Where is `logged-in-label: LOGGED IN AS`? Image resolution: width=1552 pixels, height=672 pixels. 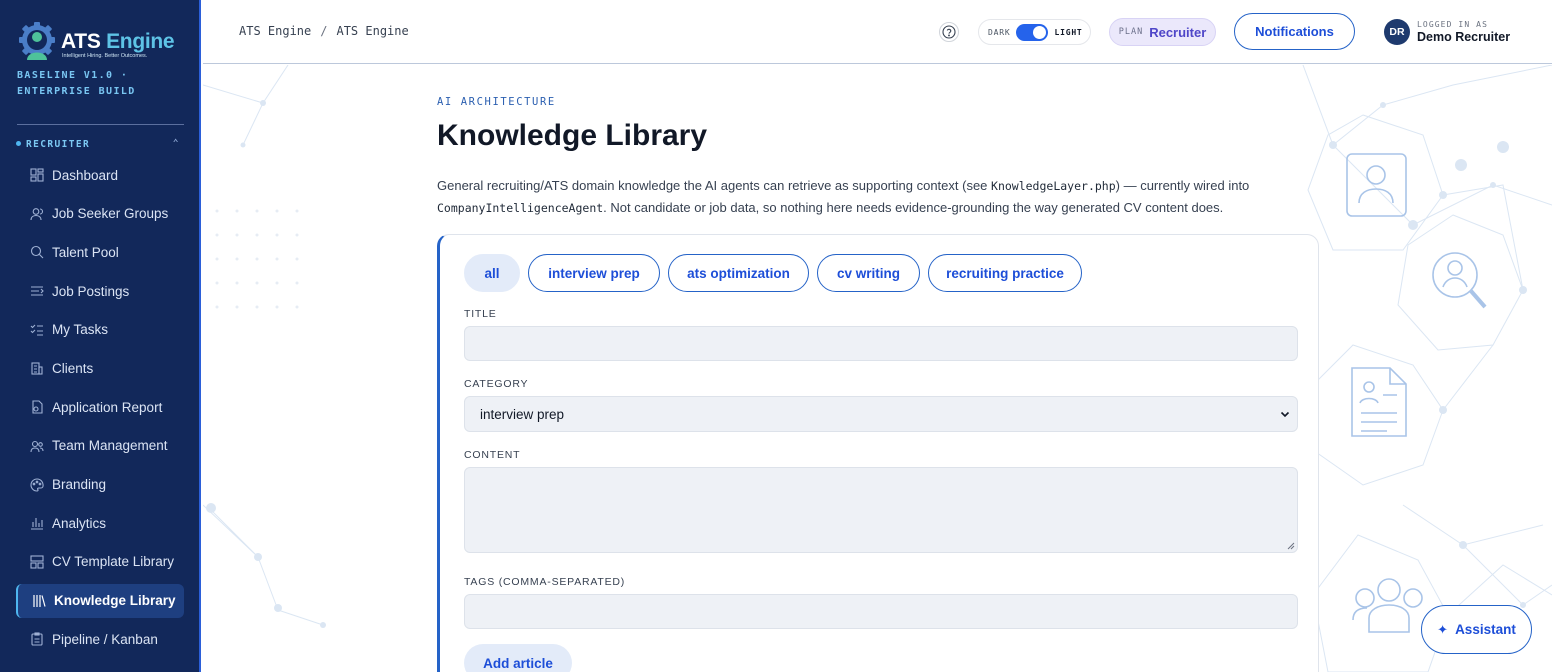 logged-in-label: LOGGED IN AS is located at coordinates (1452, 24).